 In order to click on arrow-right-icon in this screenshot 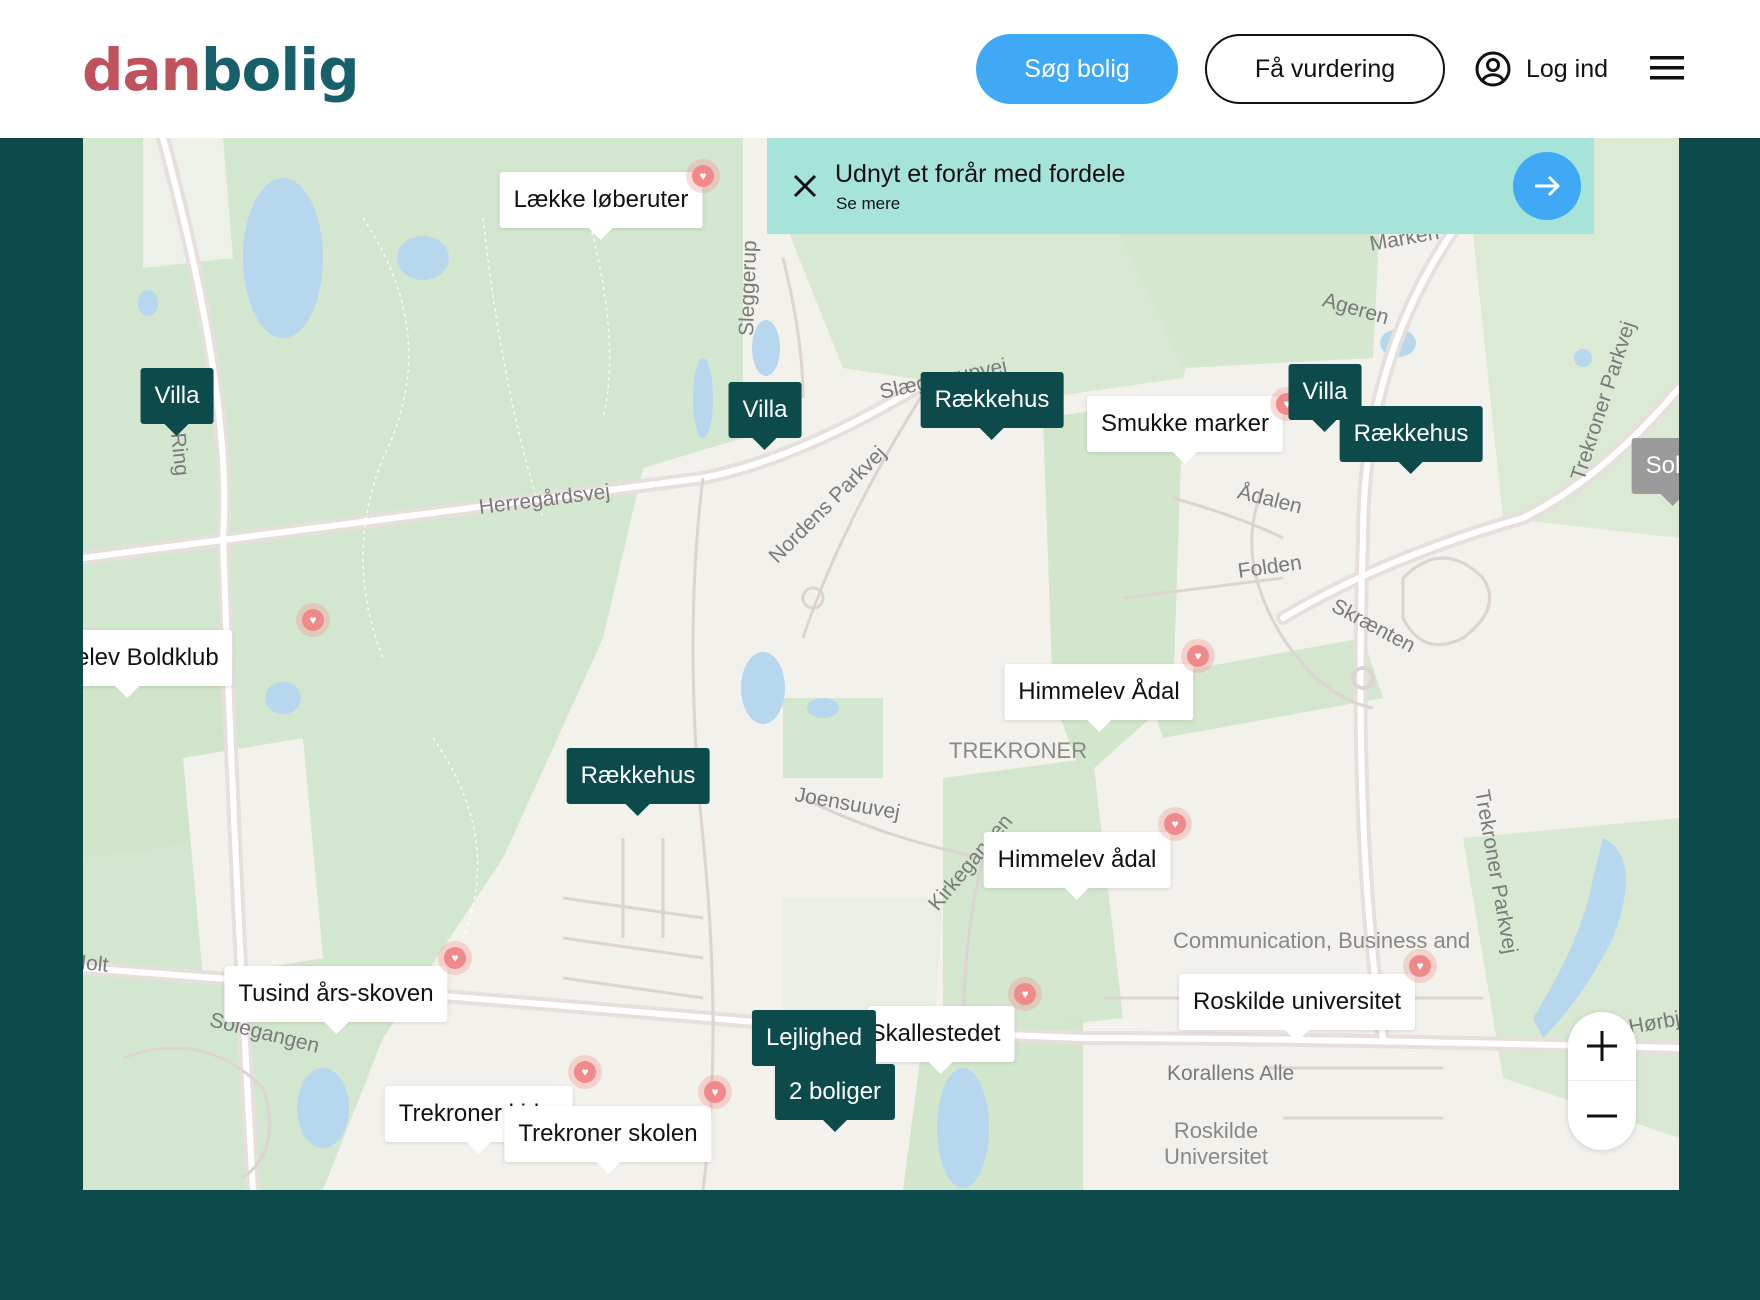, I will do `click(1548, 186)`.